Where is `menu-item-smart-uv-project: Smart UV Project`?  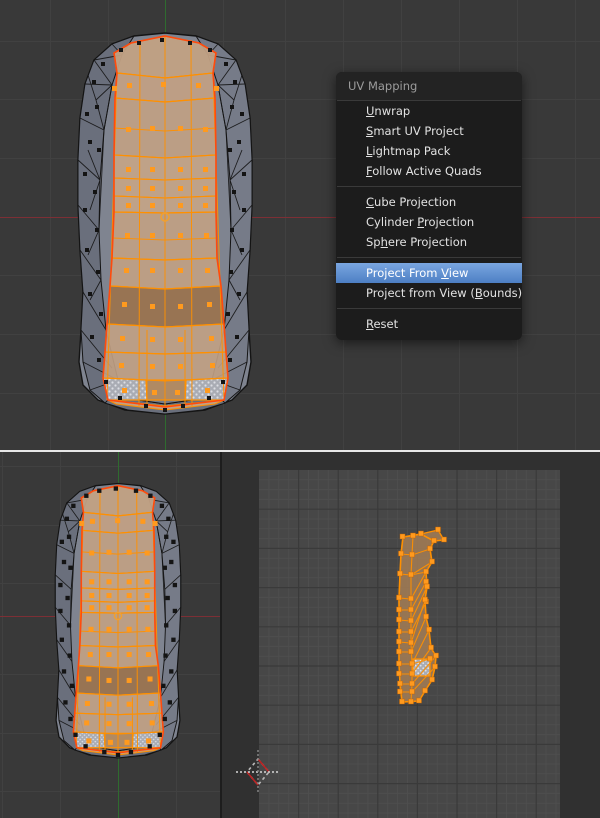
menu-item-smart-uv-project: Smart UV Project is located at coordinates (429, 131).